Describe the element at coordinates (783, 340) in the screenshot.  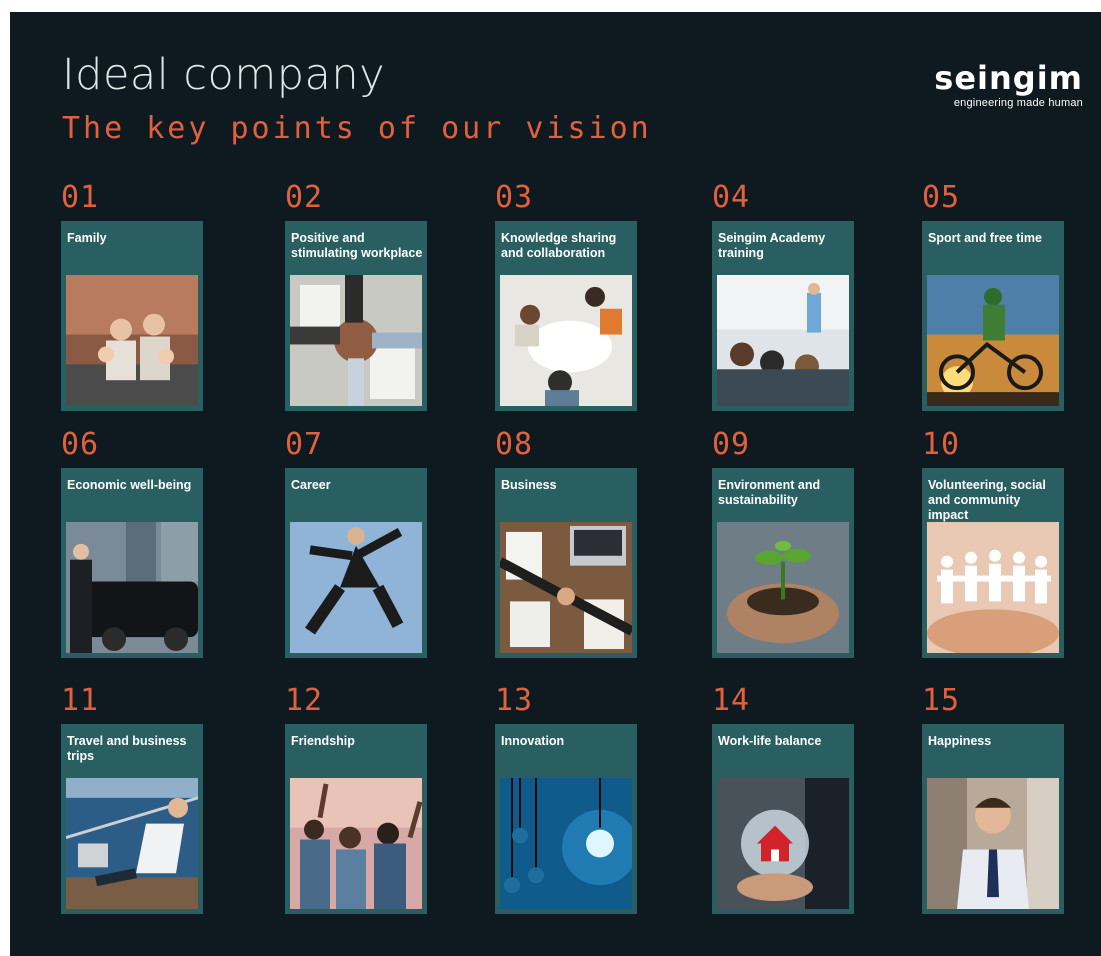
I see `classroom-photo` at that location.